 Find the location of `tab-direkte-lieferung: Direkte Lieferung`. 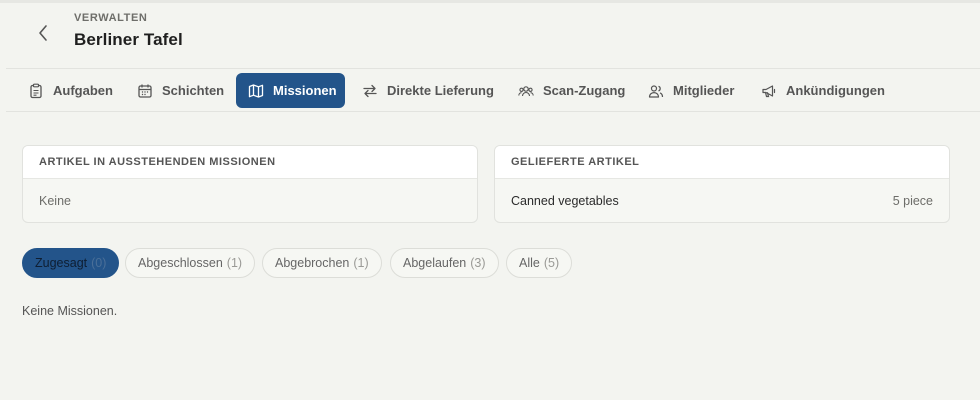

tab-direkte-lieferung: Direkte Lieferung is located at coordinates (428, 90).